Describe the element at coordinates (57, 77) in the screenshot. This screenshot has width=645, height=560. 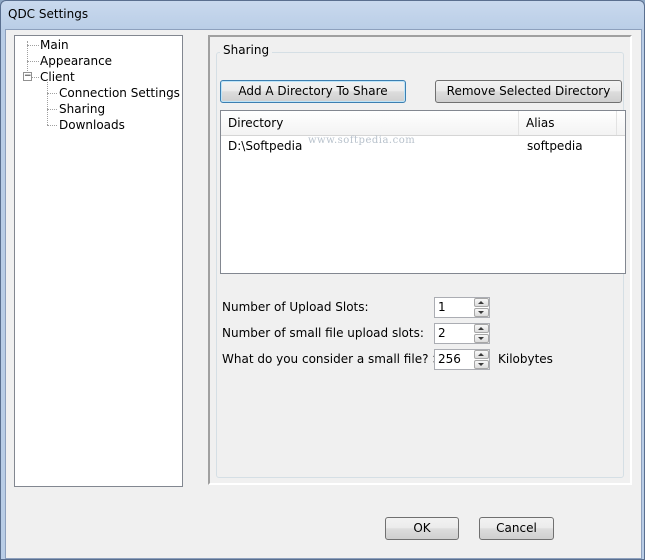
I see `tree-item-client: Client` at that location.